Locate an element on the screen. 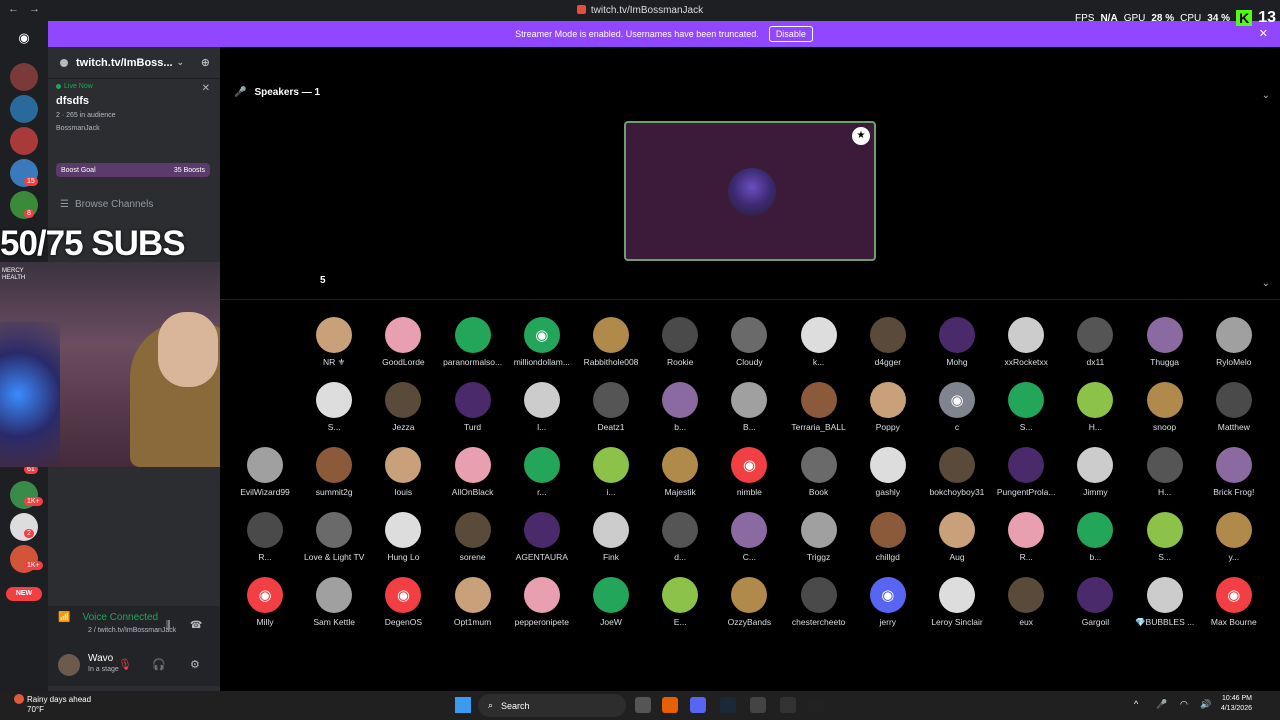 This screenshot has height=720, width=1280. audience-member: JoeW is located at coordinates (611, 602).